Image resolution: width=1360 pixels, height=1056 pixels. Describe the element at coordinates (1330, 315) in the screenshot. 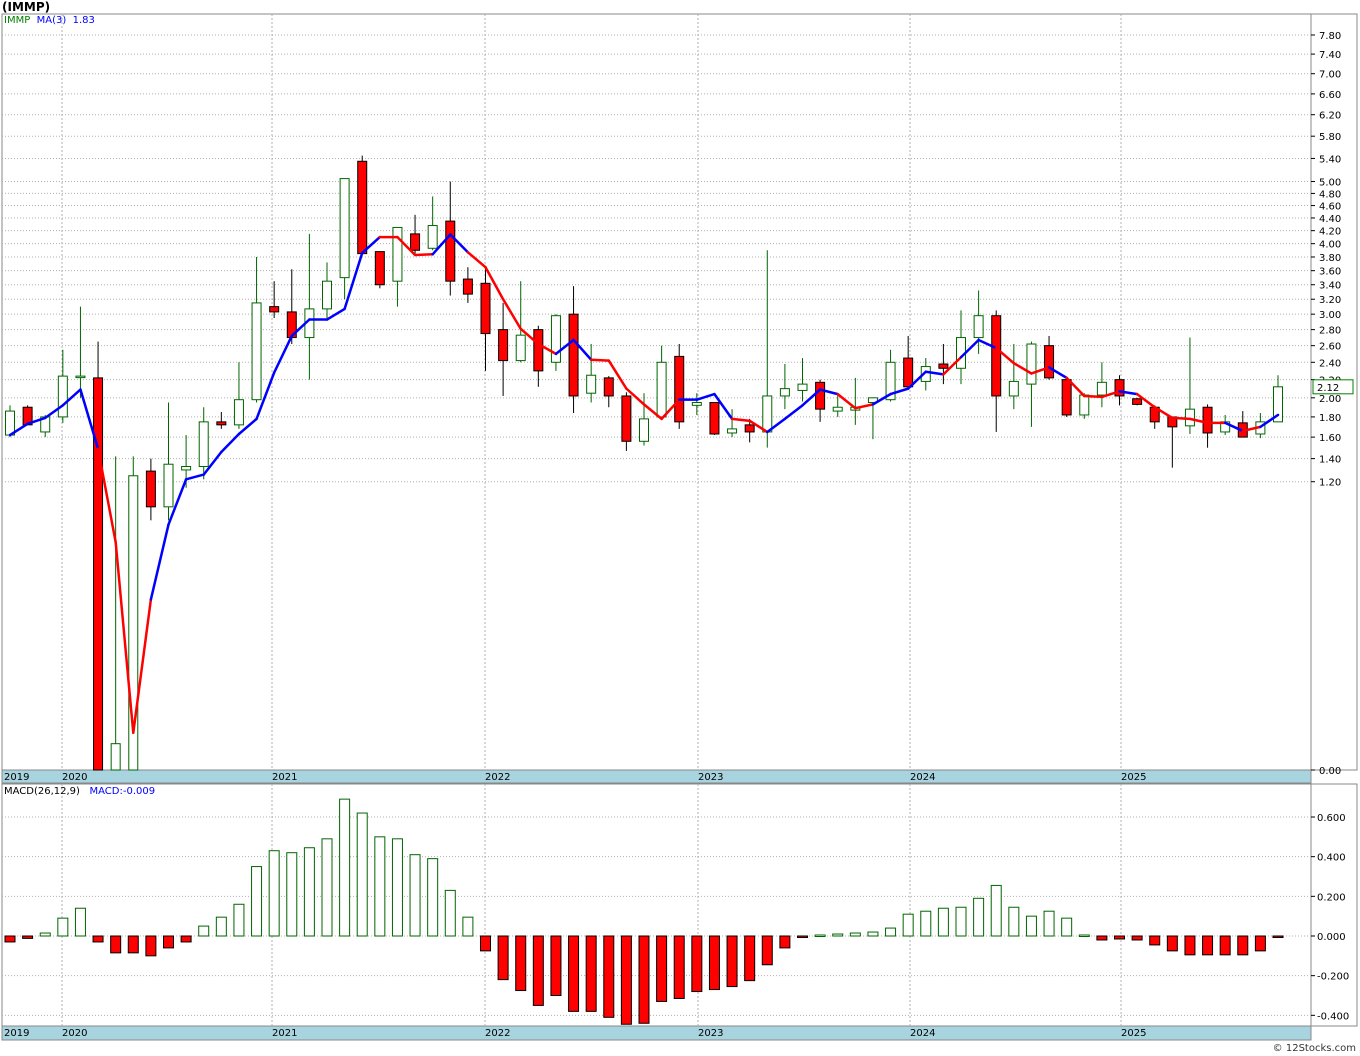

I see `price-y-tick-label: 3.00` at that location.